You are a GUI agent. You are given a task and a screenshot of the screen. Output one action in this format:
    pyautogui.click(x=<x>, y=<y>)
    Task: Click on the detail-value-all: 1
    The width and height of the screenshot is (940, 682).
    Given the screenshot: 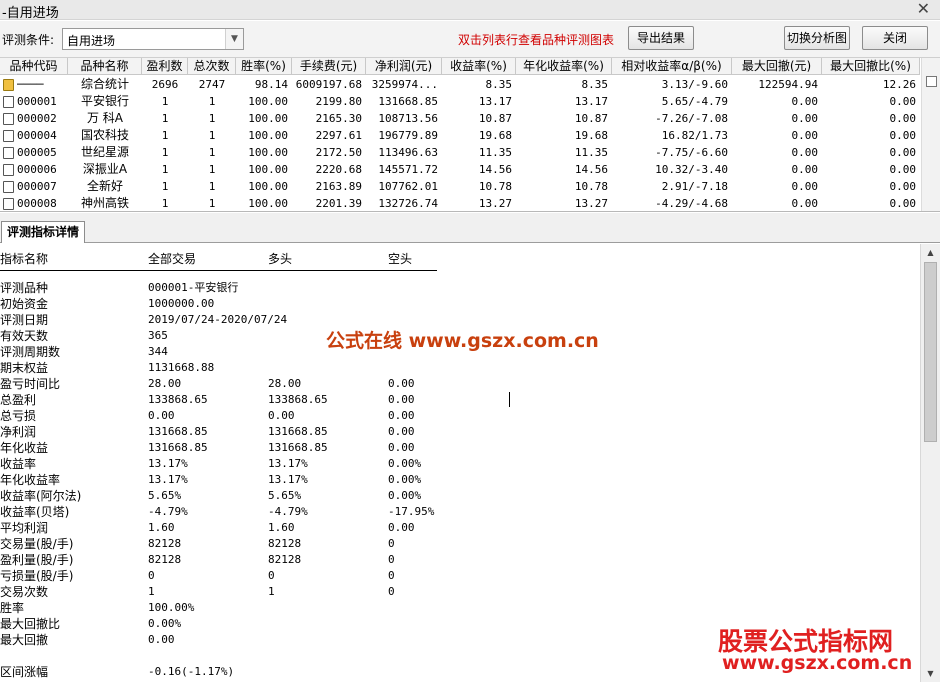 What is the action you would take?
    pyautogui.click(x=151, y=591)
    